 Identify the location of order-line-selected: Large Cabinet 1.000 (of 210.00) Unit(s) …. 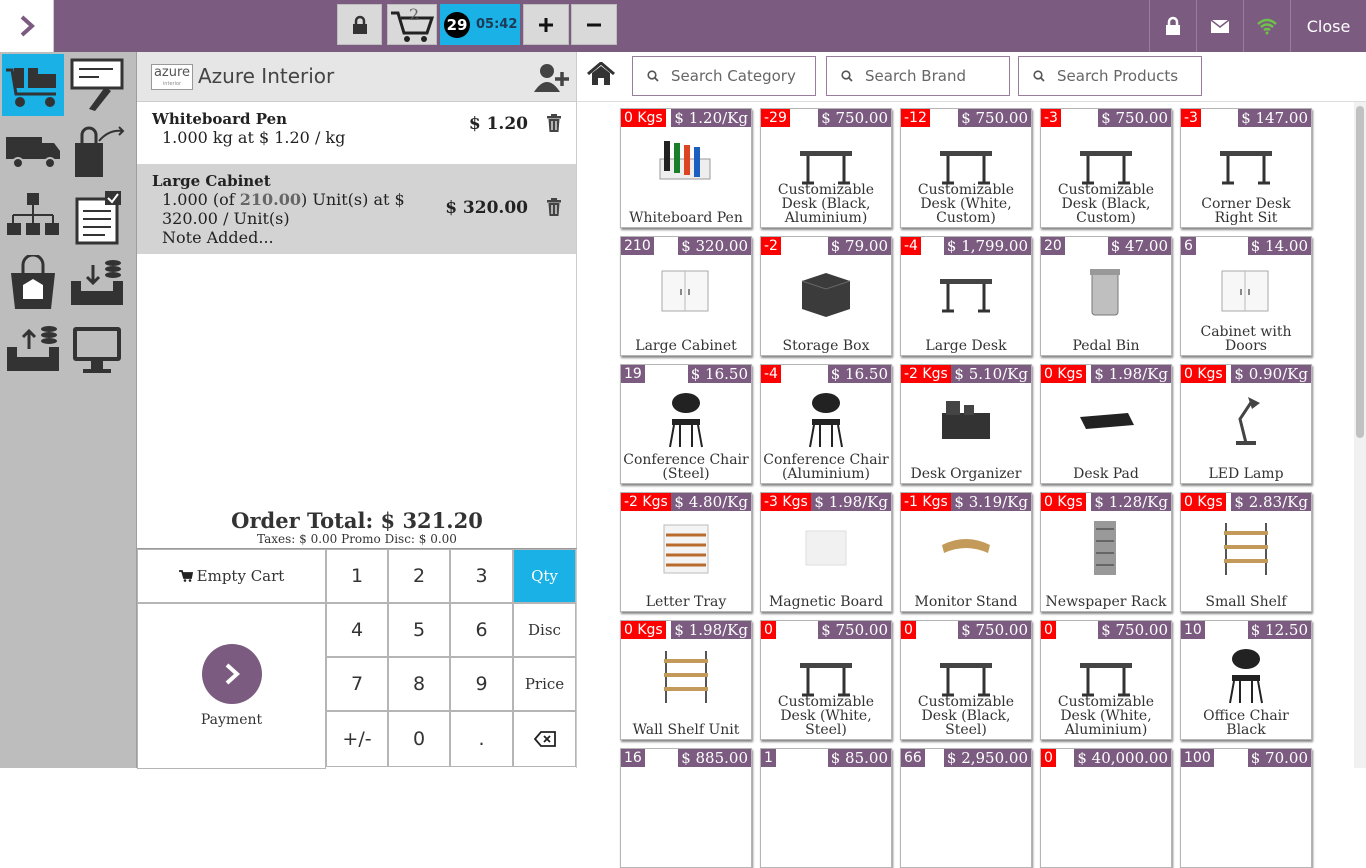
(356, 209).